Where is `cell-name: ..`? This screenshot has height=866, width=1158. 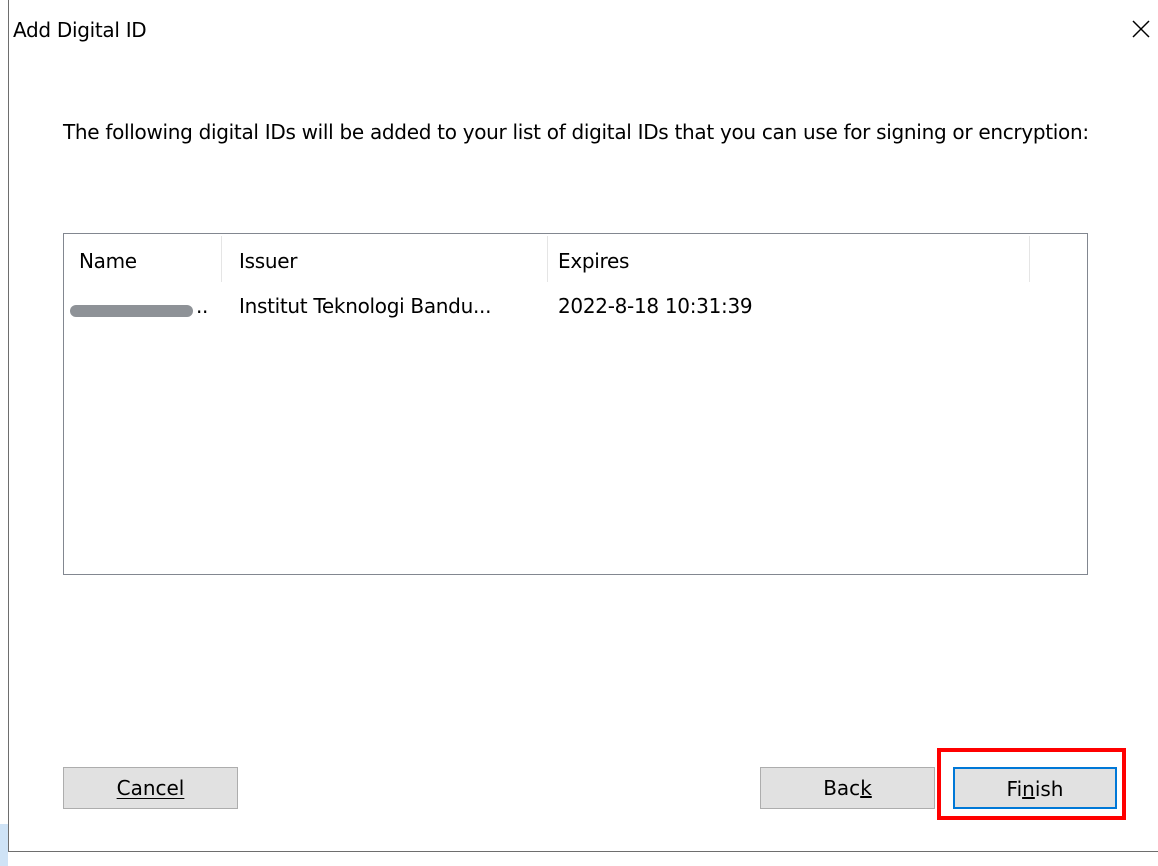
cell-name: .. is located at coordinates (202, 306).